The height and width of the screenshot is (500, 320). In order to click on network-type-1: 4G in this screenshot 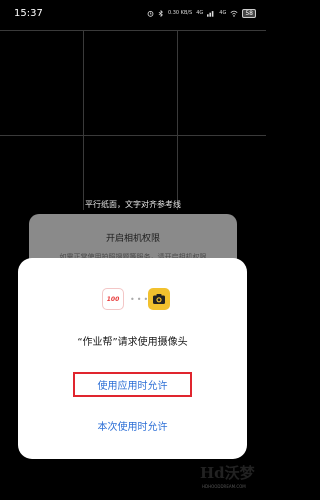, I will do `click(200, 13)`.